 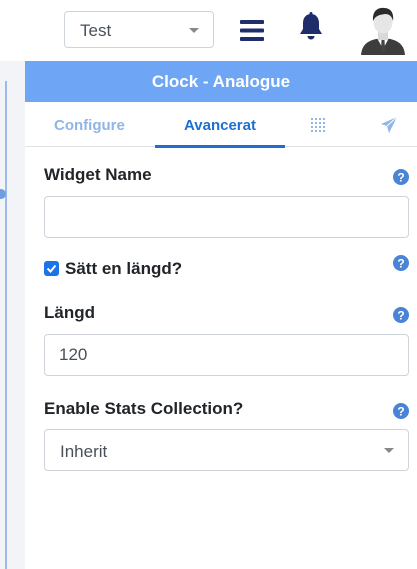 What do you see at coordinates (12, 315) in the screenshot?
I see `page-side-strip` at bounding box center [12, 315].